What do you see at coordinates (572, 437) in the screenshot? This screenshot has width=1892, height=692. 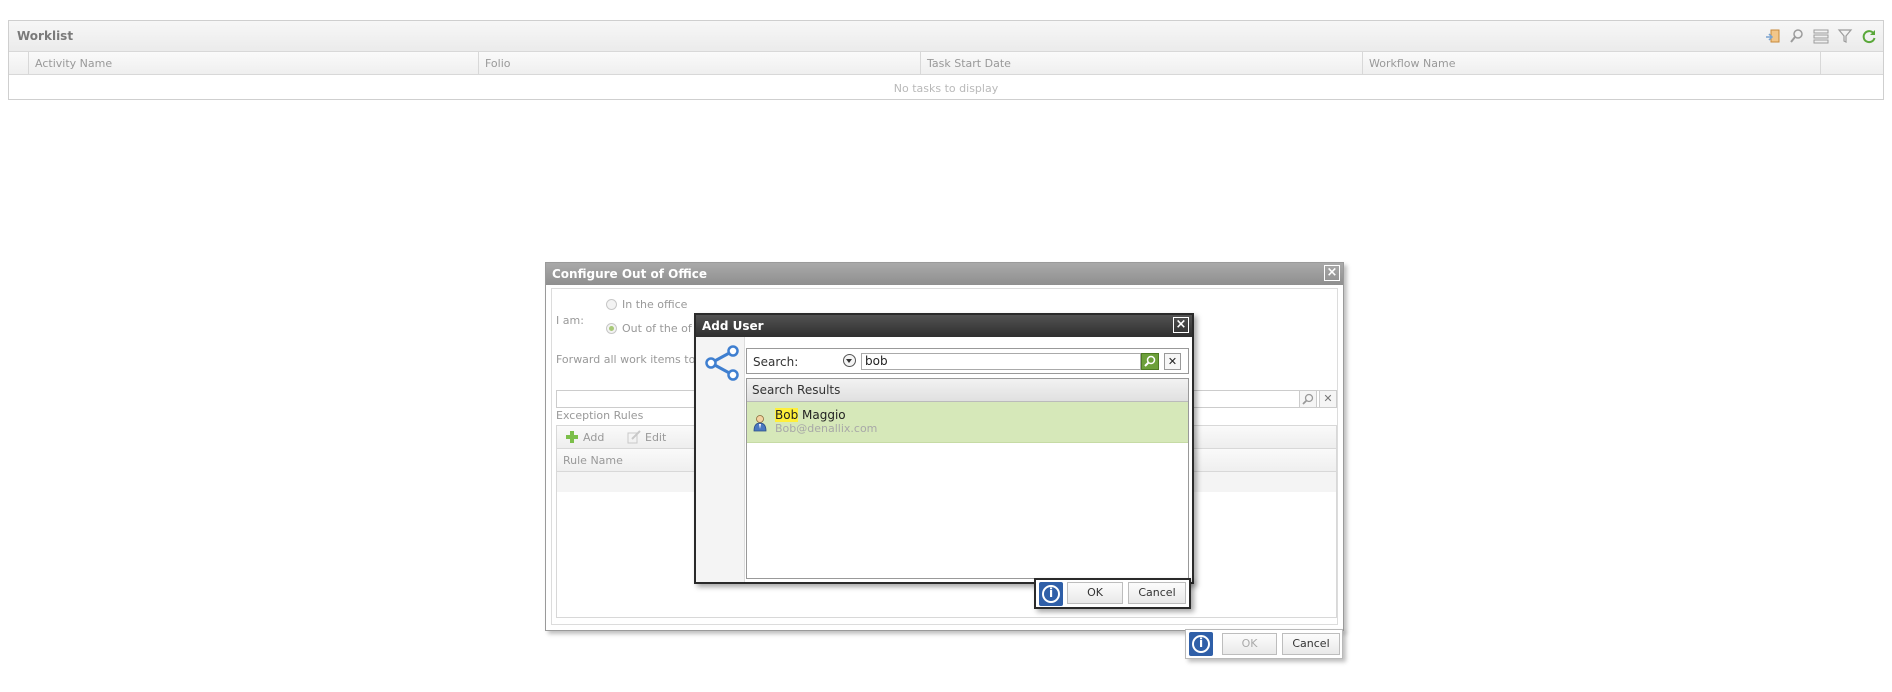 I see `add-icon` at bounding box center [572, 437].